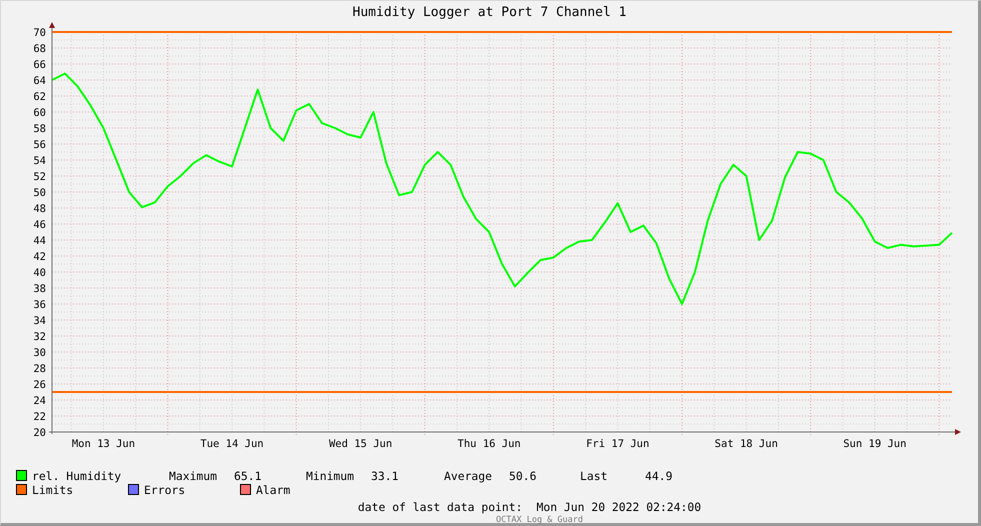 The width and height of the screenshot is (981, 526). I want to click on legend-label: Alarm, so click(273, 489).